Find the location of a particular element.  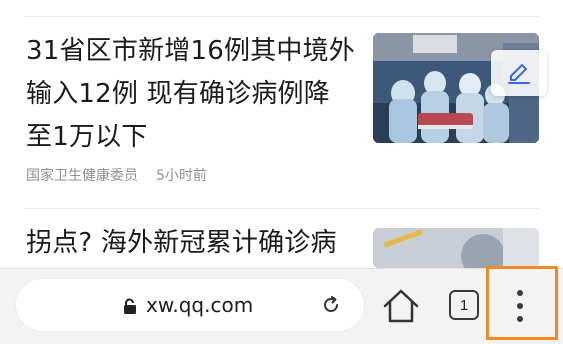

news-meta: 国家卫生健康委员 5小时前 is located at coordinates (116, 175).